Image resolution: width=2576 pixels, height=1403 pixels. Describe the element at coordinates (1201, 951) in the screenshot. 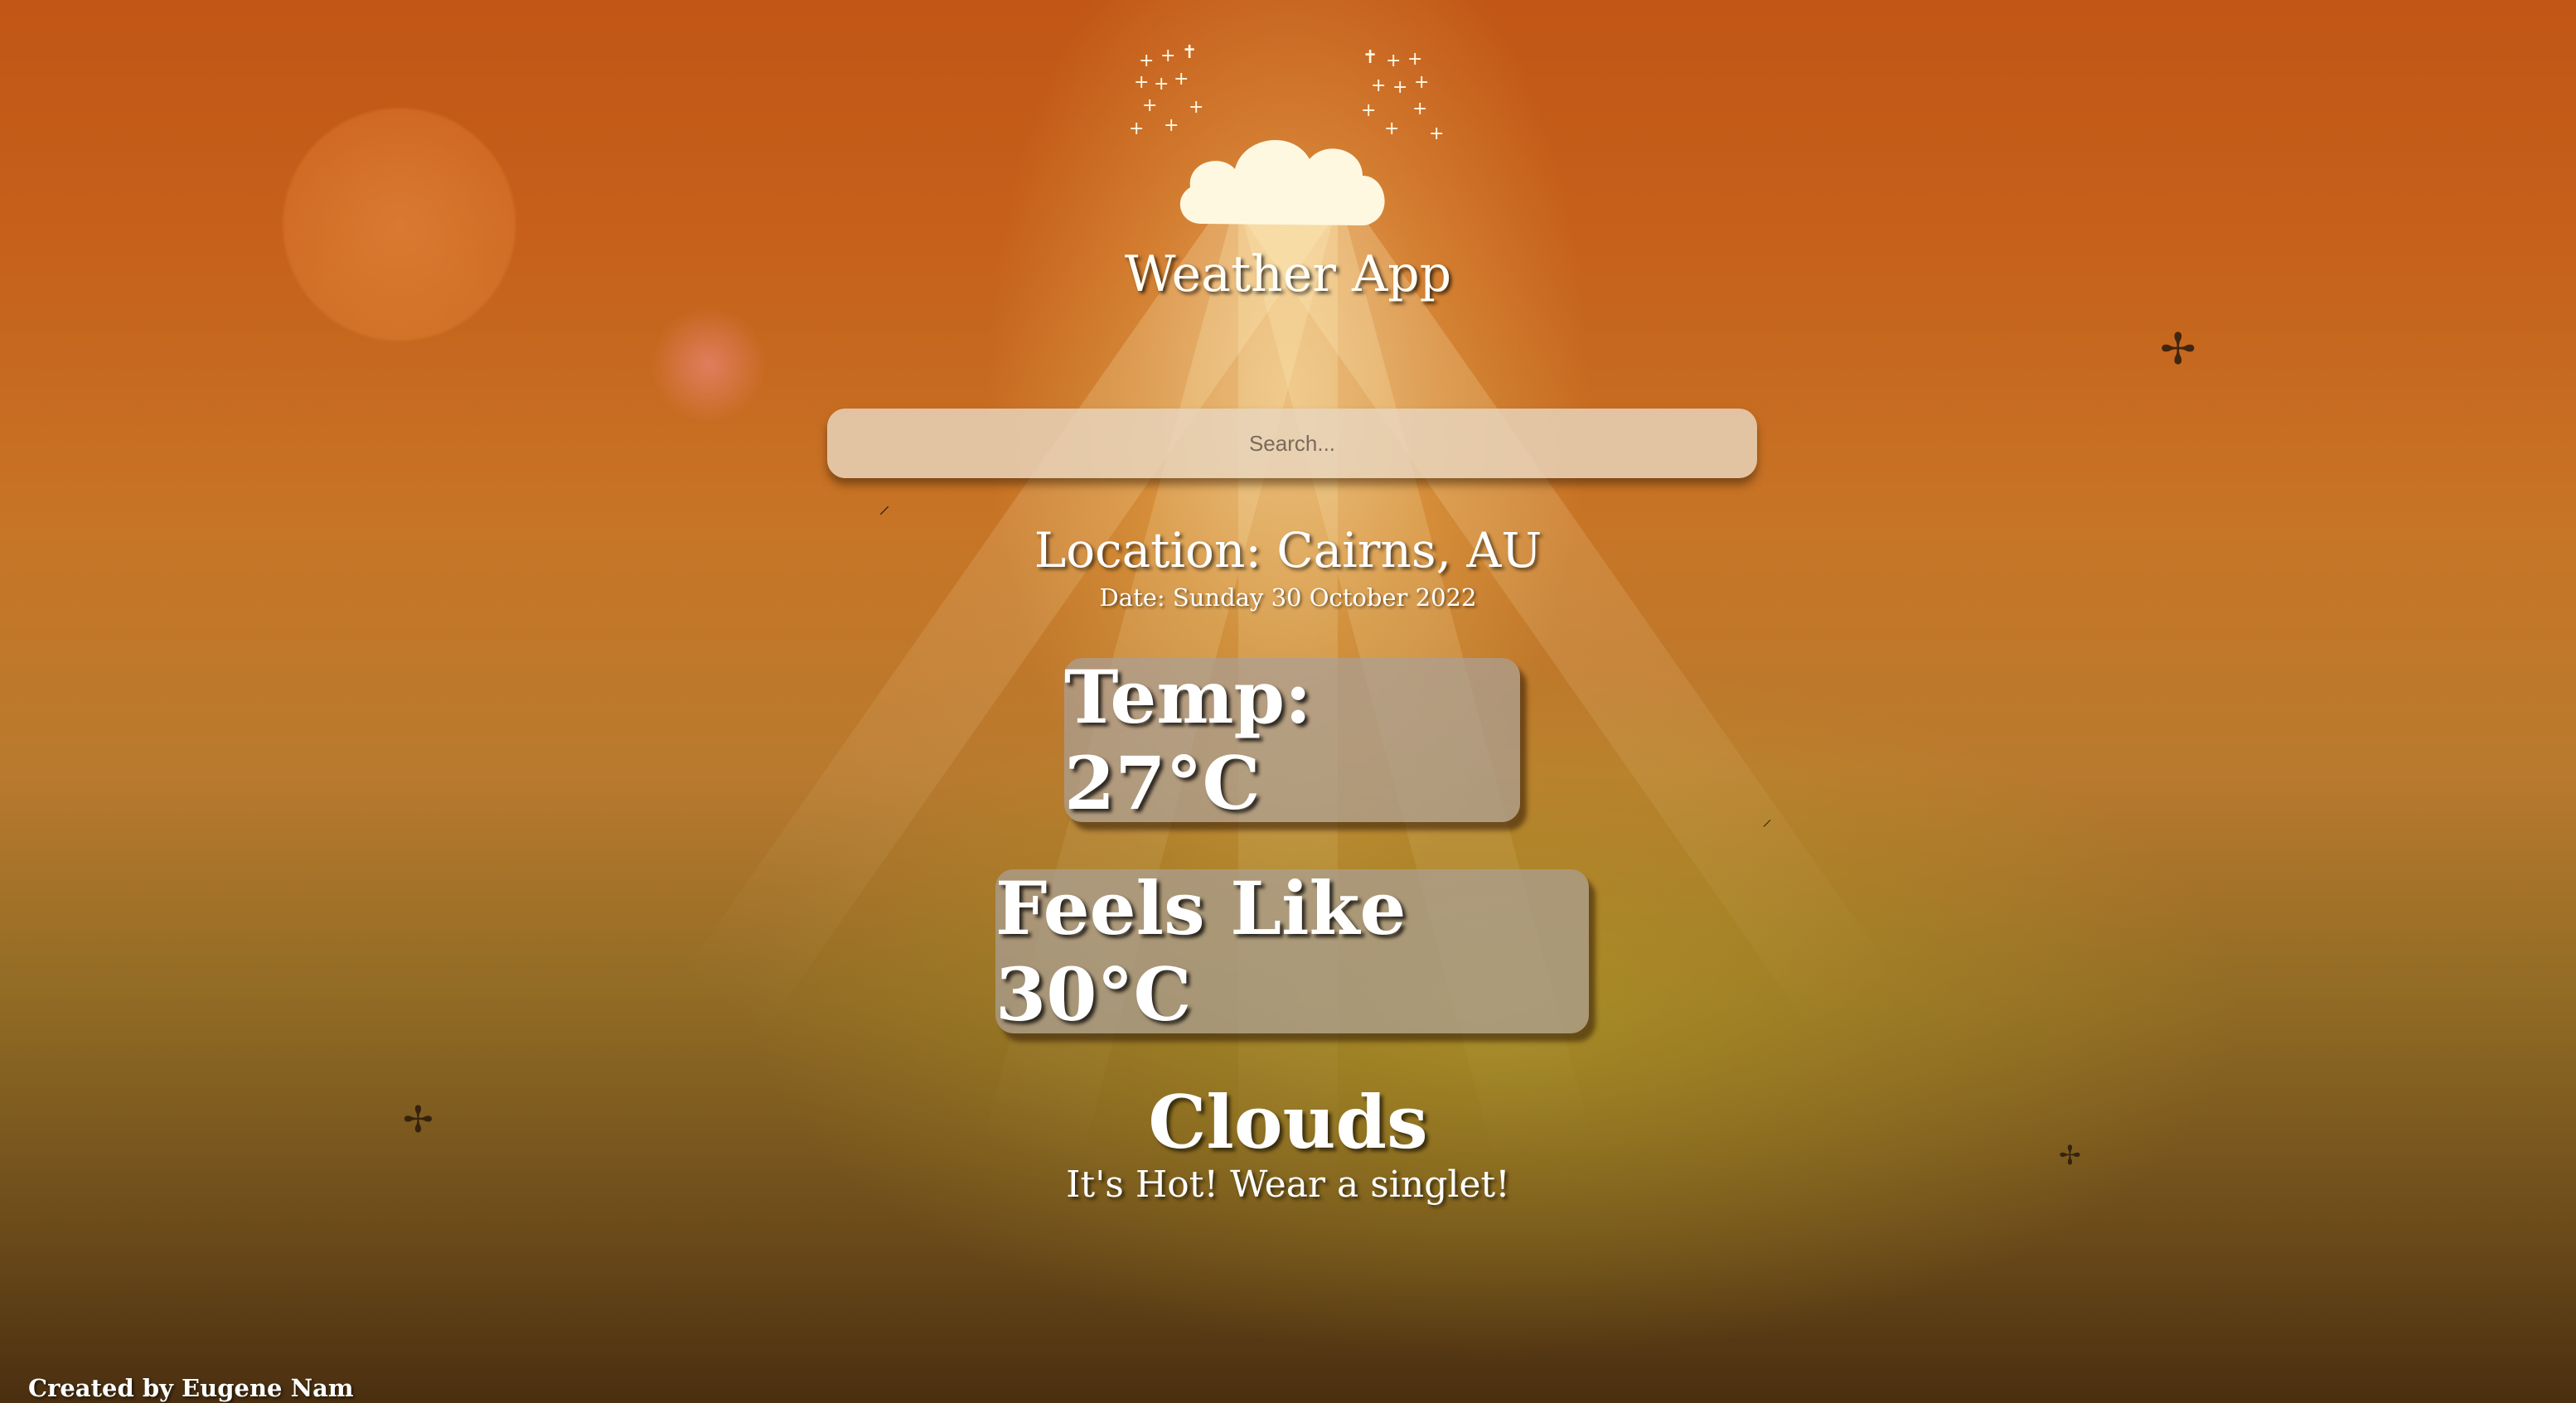

I see `feels-like-value: Feels Like 30°C` at that location.